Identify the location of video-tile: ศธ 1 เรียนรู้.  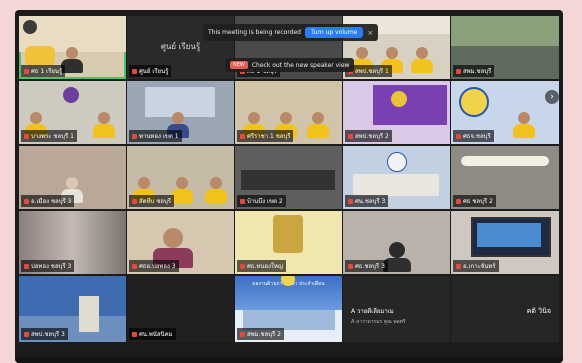
(72, 47).